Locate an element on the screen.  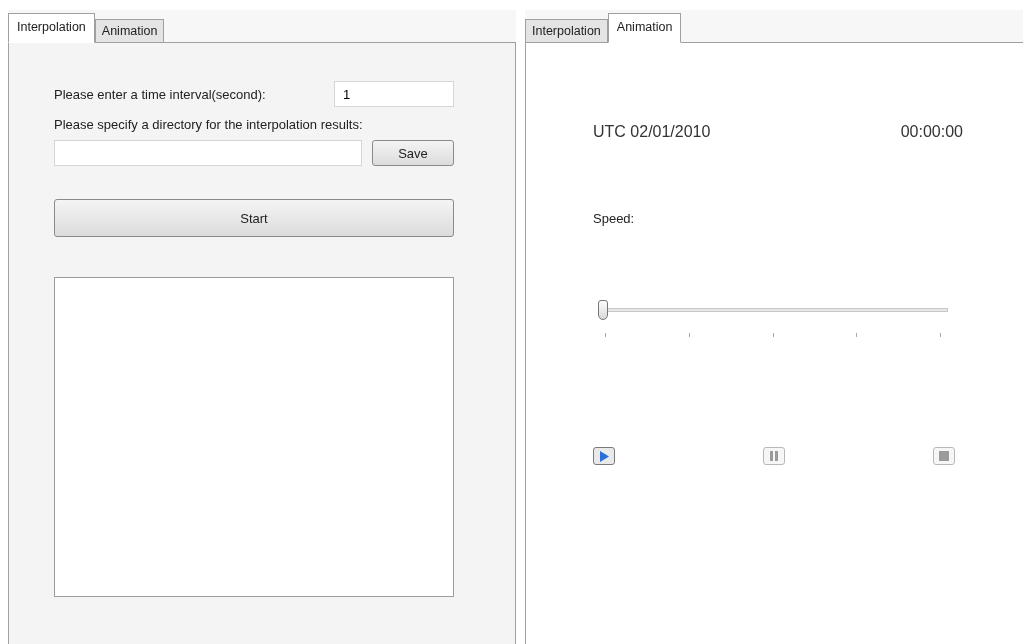
play-icon is located at coordinates (604, 456).